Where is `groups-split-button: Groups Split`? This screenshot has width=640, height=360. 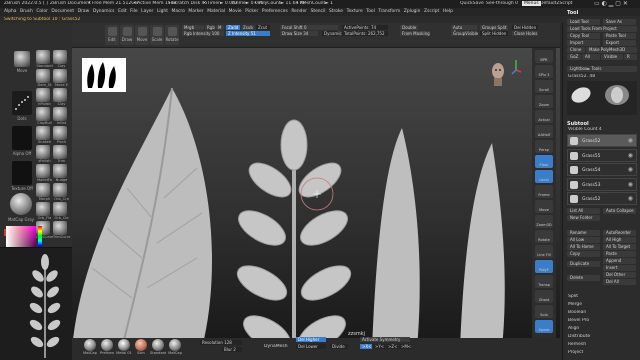
groups-split-button: Groups Split is located at coordinates (494, 27).